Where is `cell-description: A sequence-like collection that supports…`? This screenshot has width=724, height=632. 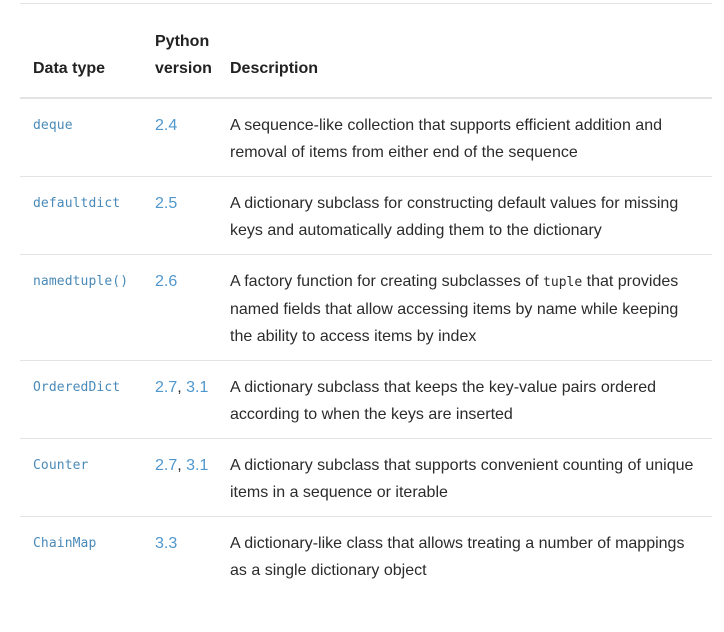 cell-description: A sequence-like collection that supports… is located at coordinates (468, 137).